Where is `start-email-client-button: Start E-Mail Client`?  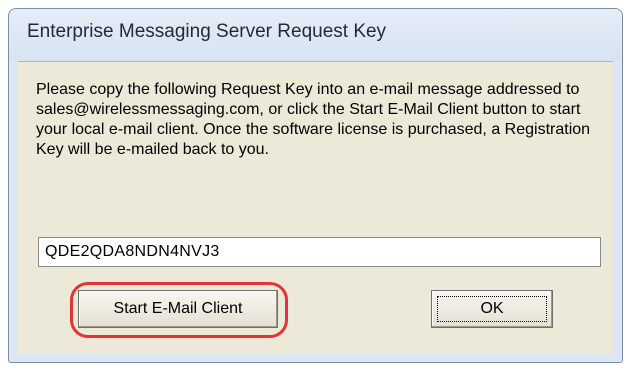
start-email-client-button: Start E-Mail Client is located at coordinates (178, 309).